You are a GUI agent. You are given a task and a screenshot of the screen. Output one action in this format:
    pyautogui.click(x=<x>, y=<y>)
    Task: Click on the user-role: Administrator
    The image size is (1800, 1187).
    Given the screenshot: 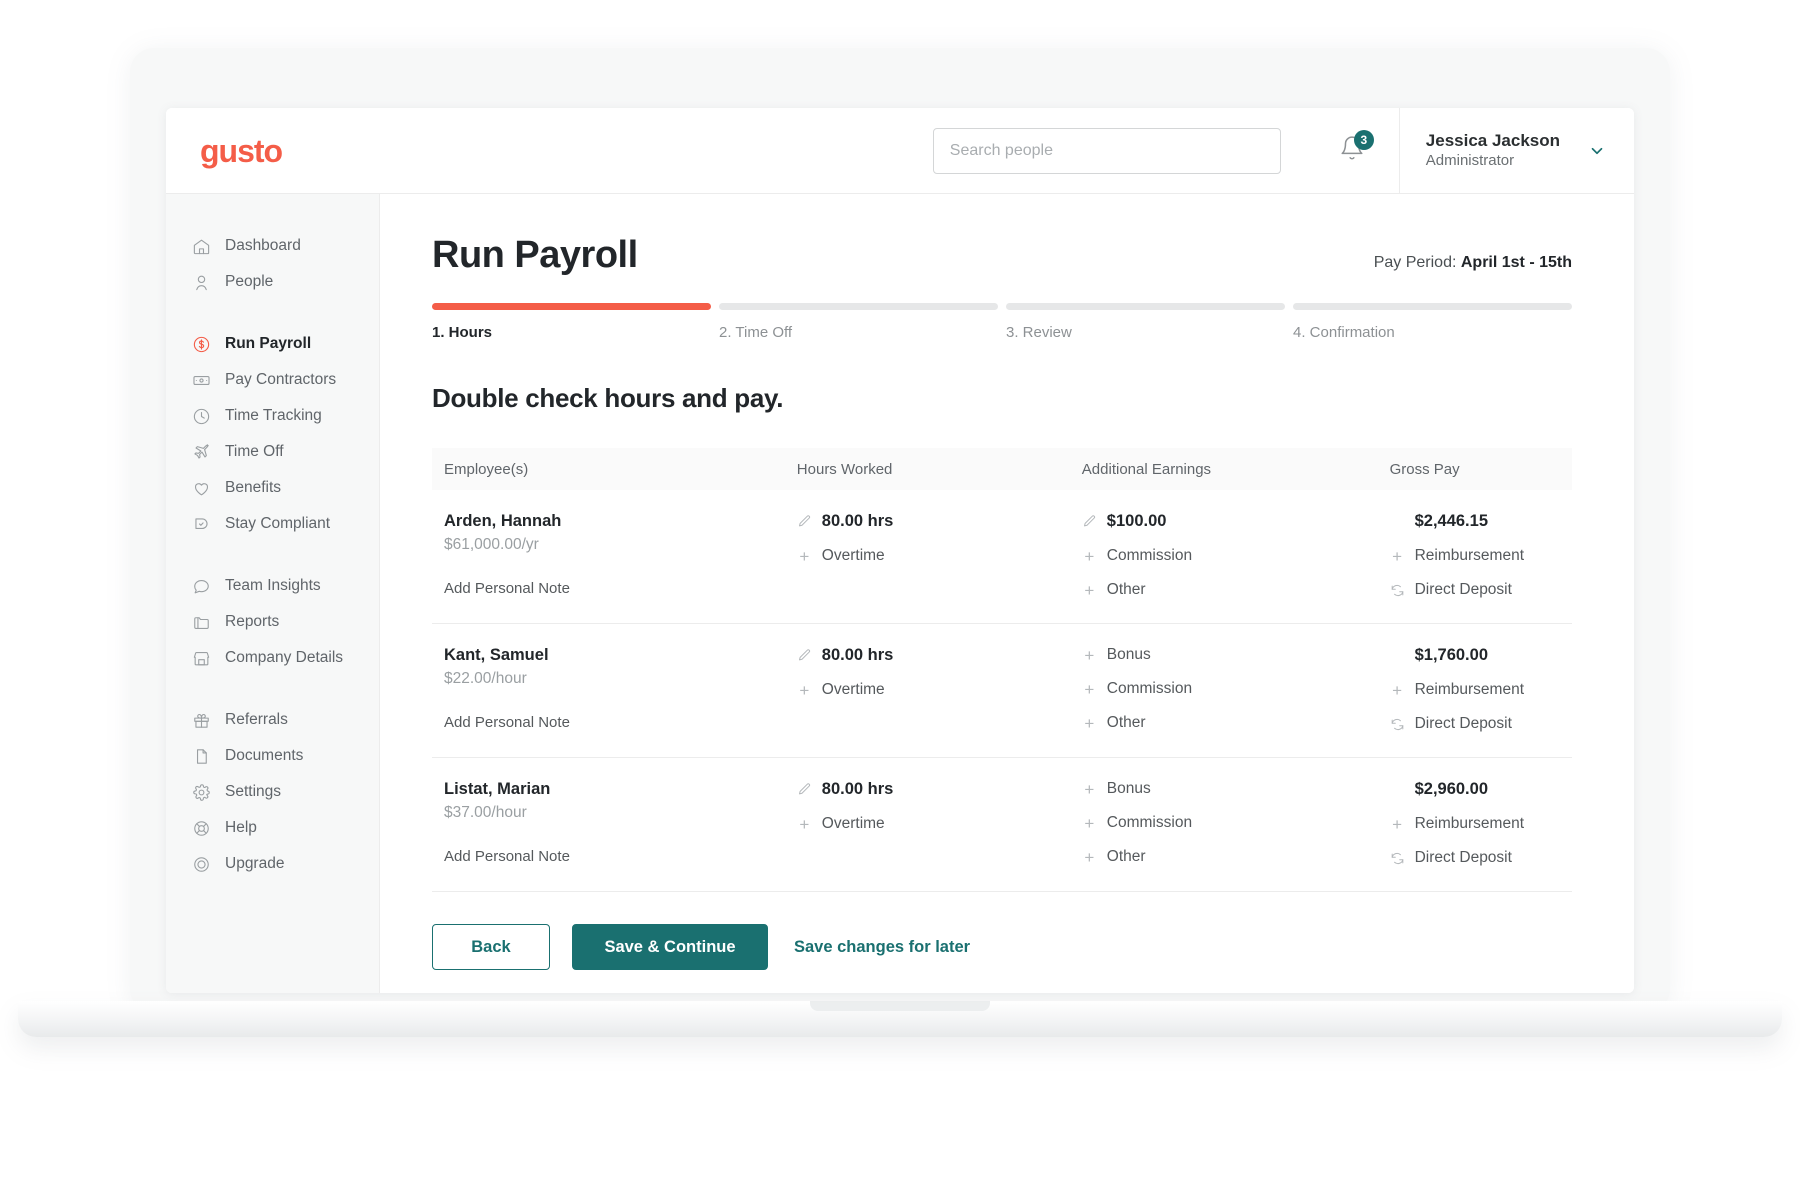 What is the action you would take?
    pyautogui.click(x=1470, y=161)
    